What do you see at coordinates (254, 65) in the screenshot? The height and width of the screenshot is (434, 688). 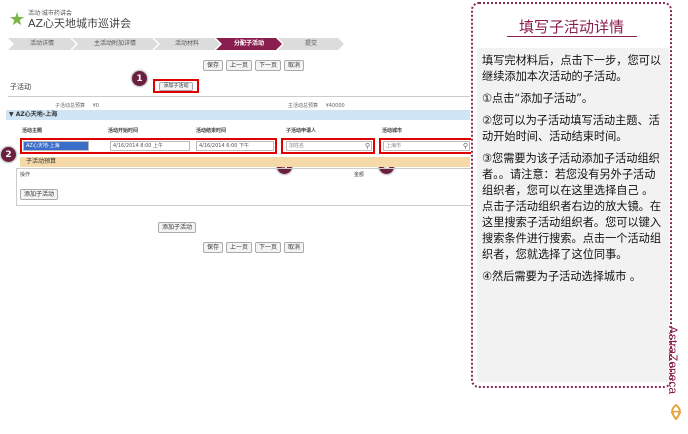 I see `top-toolbar: 保存 上一页 下一页 取消` at bounding box center [254, 65].